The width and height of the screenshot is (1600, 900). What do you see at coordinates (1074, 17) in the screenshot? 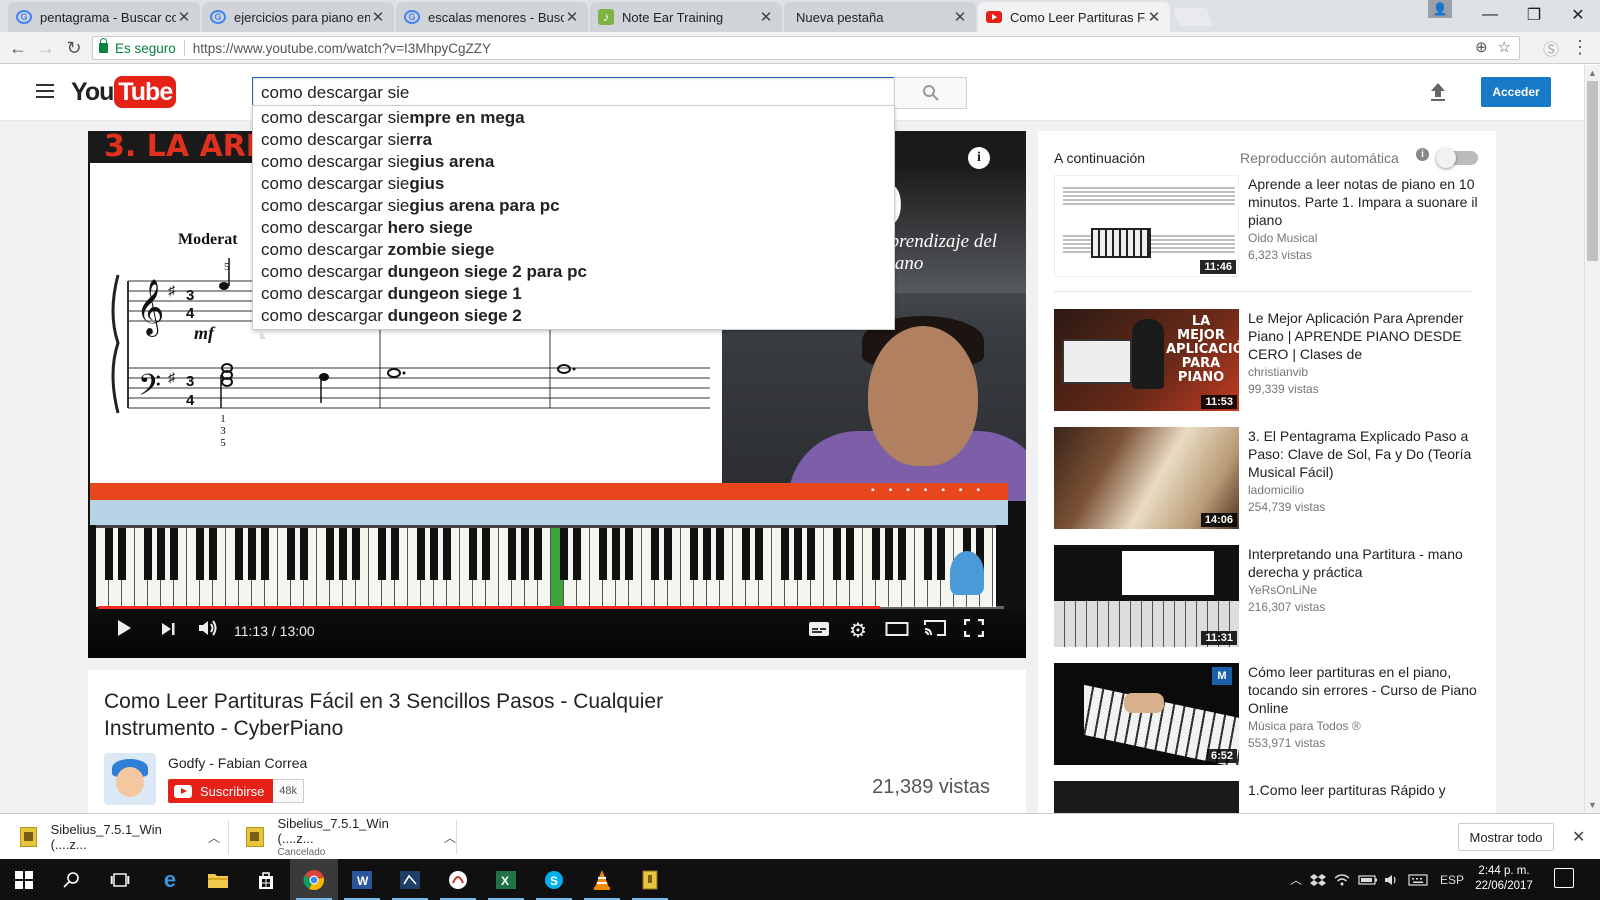
I see `browser-tab-active: Como Leer Partituras Fác ✕` at bounding box center [1074, 17].